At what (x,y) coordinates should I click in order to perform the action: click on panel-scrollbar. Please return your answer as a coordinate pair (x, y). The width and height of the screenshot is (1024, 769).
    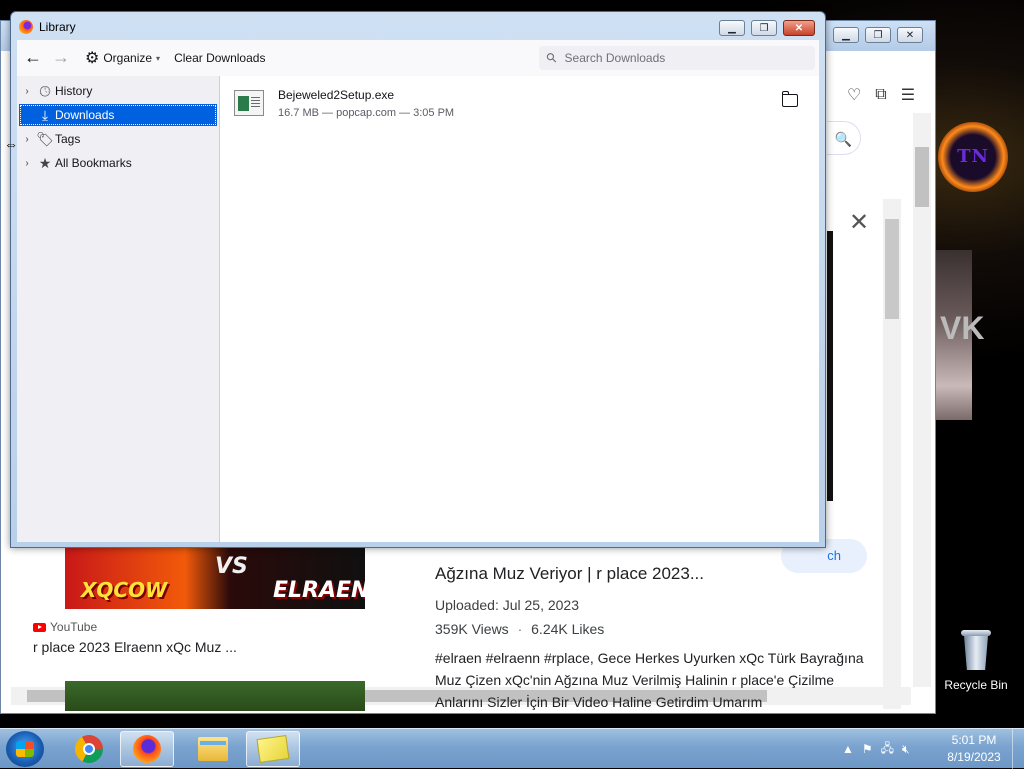
    Looking at the image, I should click on (892, 454).